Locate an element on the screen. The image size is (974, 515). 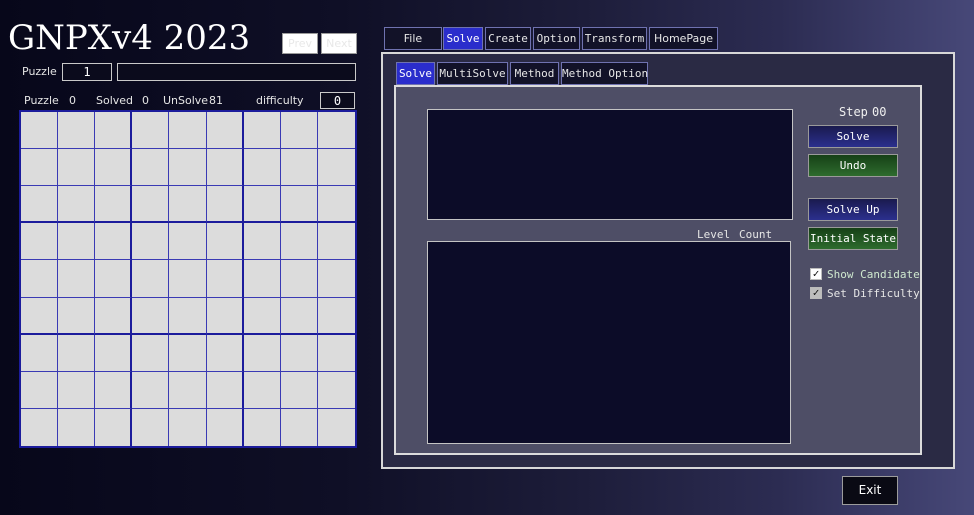
show-candidate-option: ✓ Show Candidate is located at coordinates (865, 274).